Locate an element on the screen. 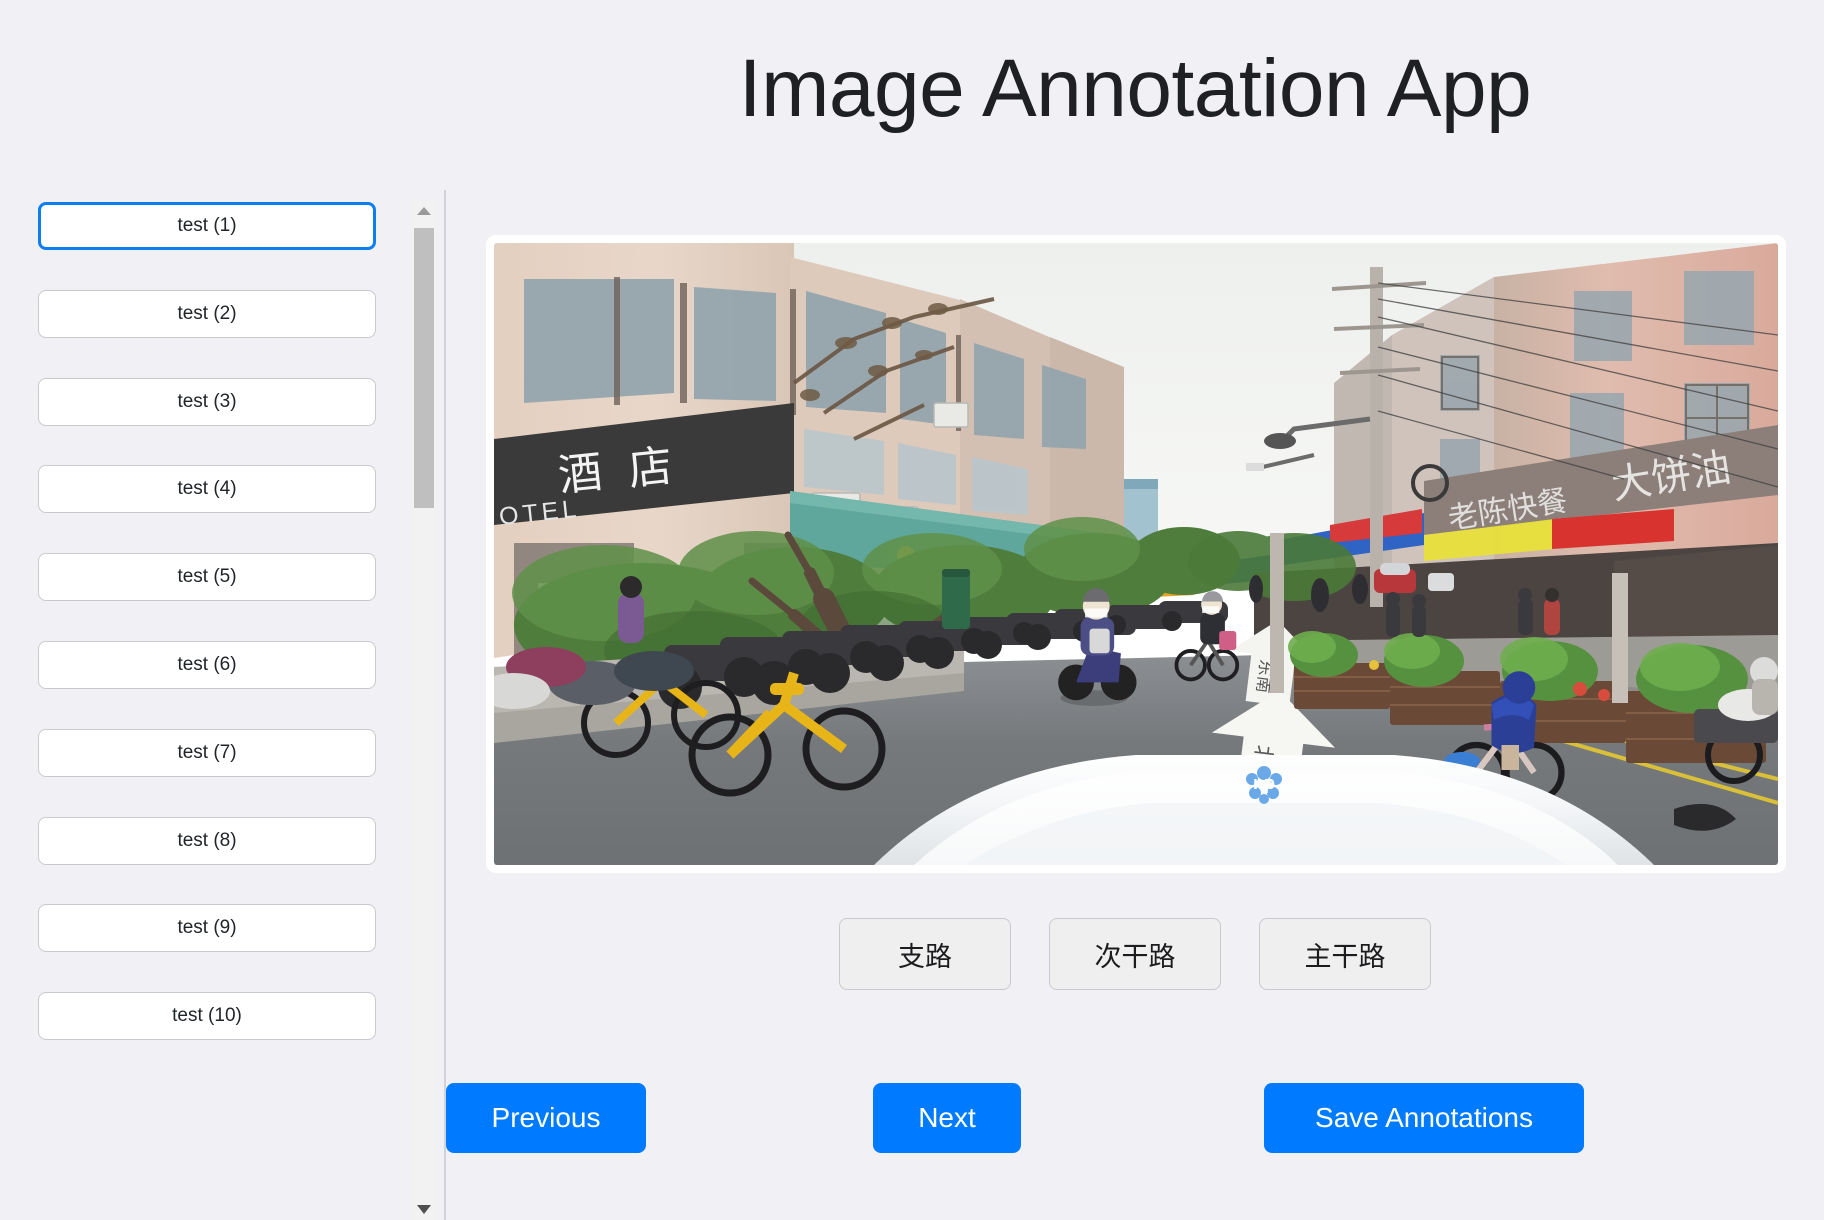 Image resolution: width=1824 pixels, height=1220 pixels. label-button-row: 支路 次干路 主干路 is located at coordinates (1135, 954).